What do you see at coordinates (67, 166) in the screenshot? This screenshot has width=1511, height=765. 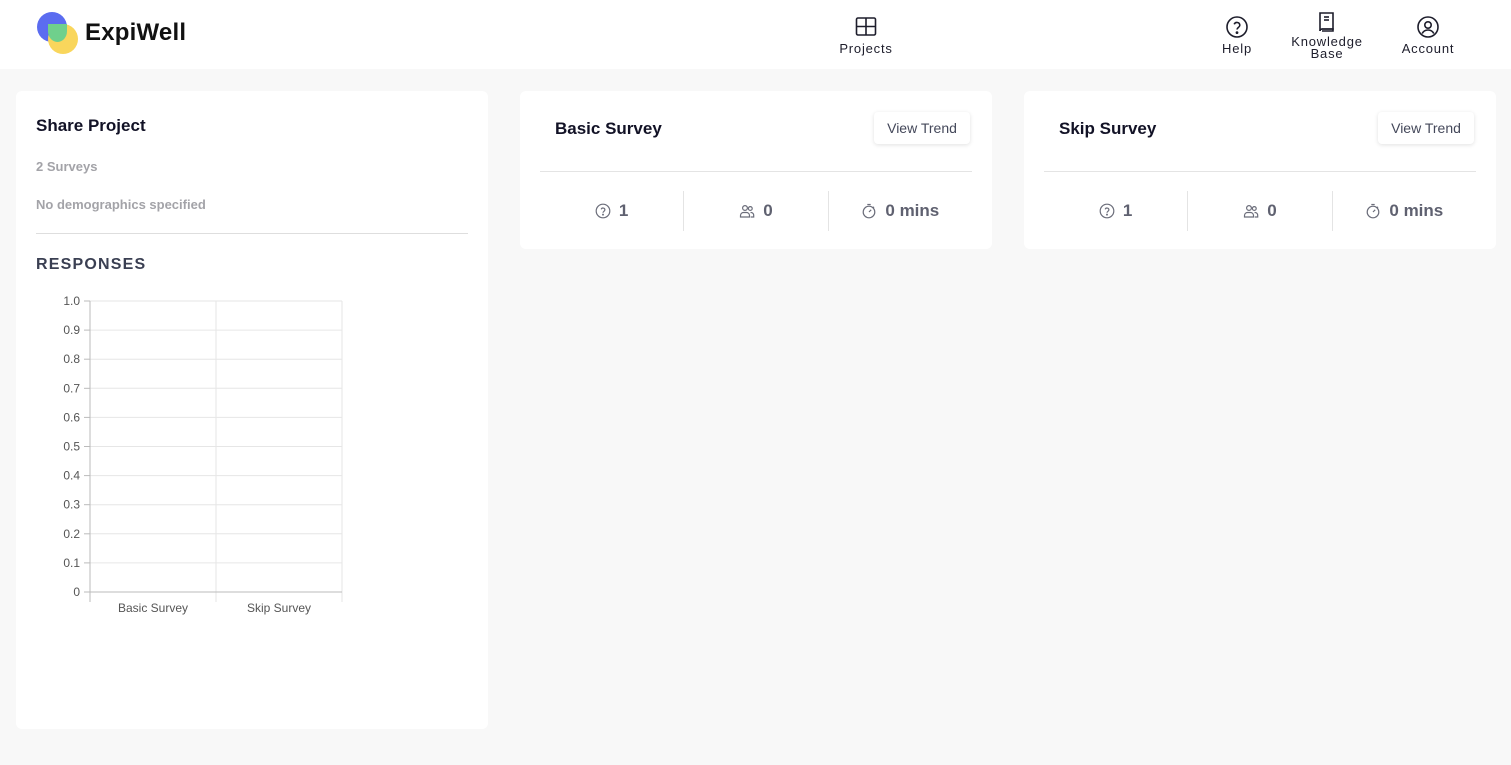 I see `surveys-count: 2 Surveys` at bounding box center [67, 166].